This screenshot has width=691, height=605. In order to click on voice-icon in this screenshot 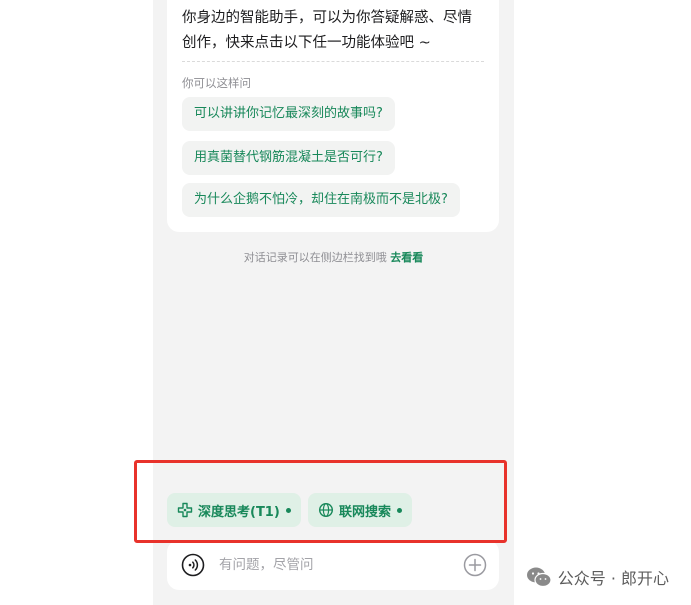, I will do `click(193, 565)`.